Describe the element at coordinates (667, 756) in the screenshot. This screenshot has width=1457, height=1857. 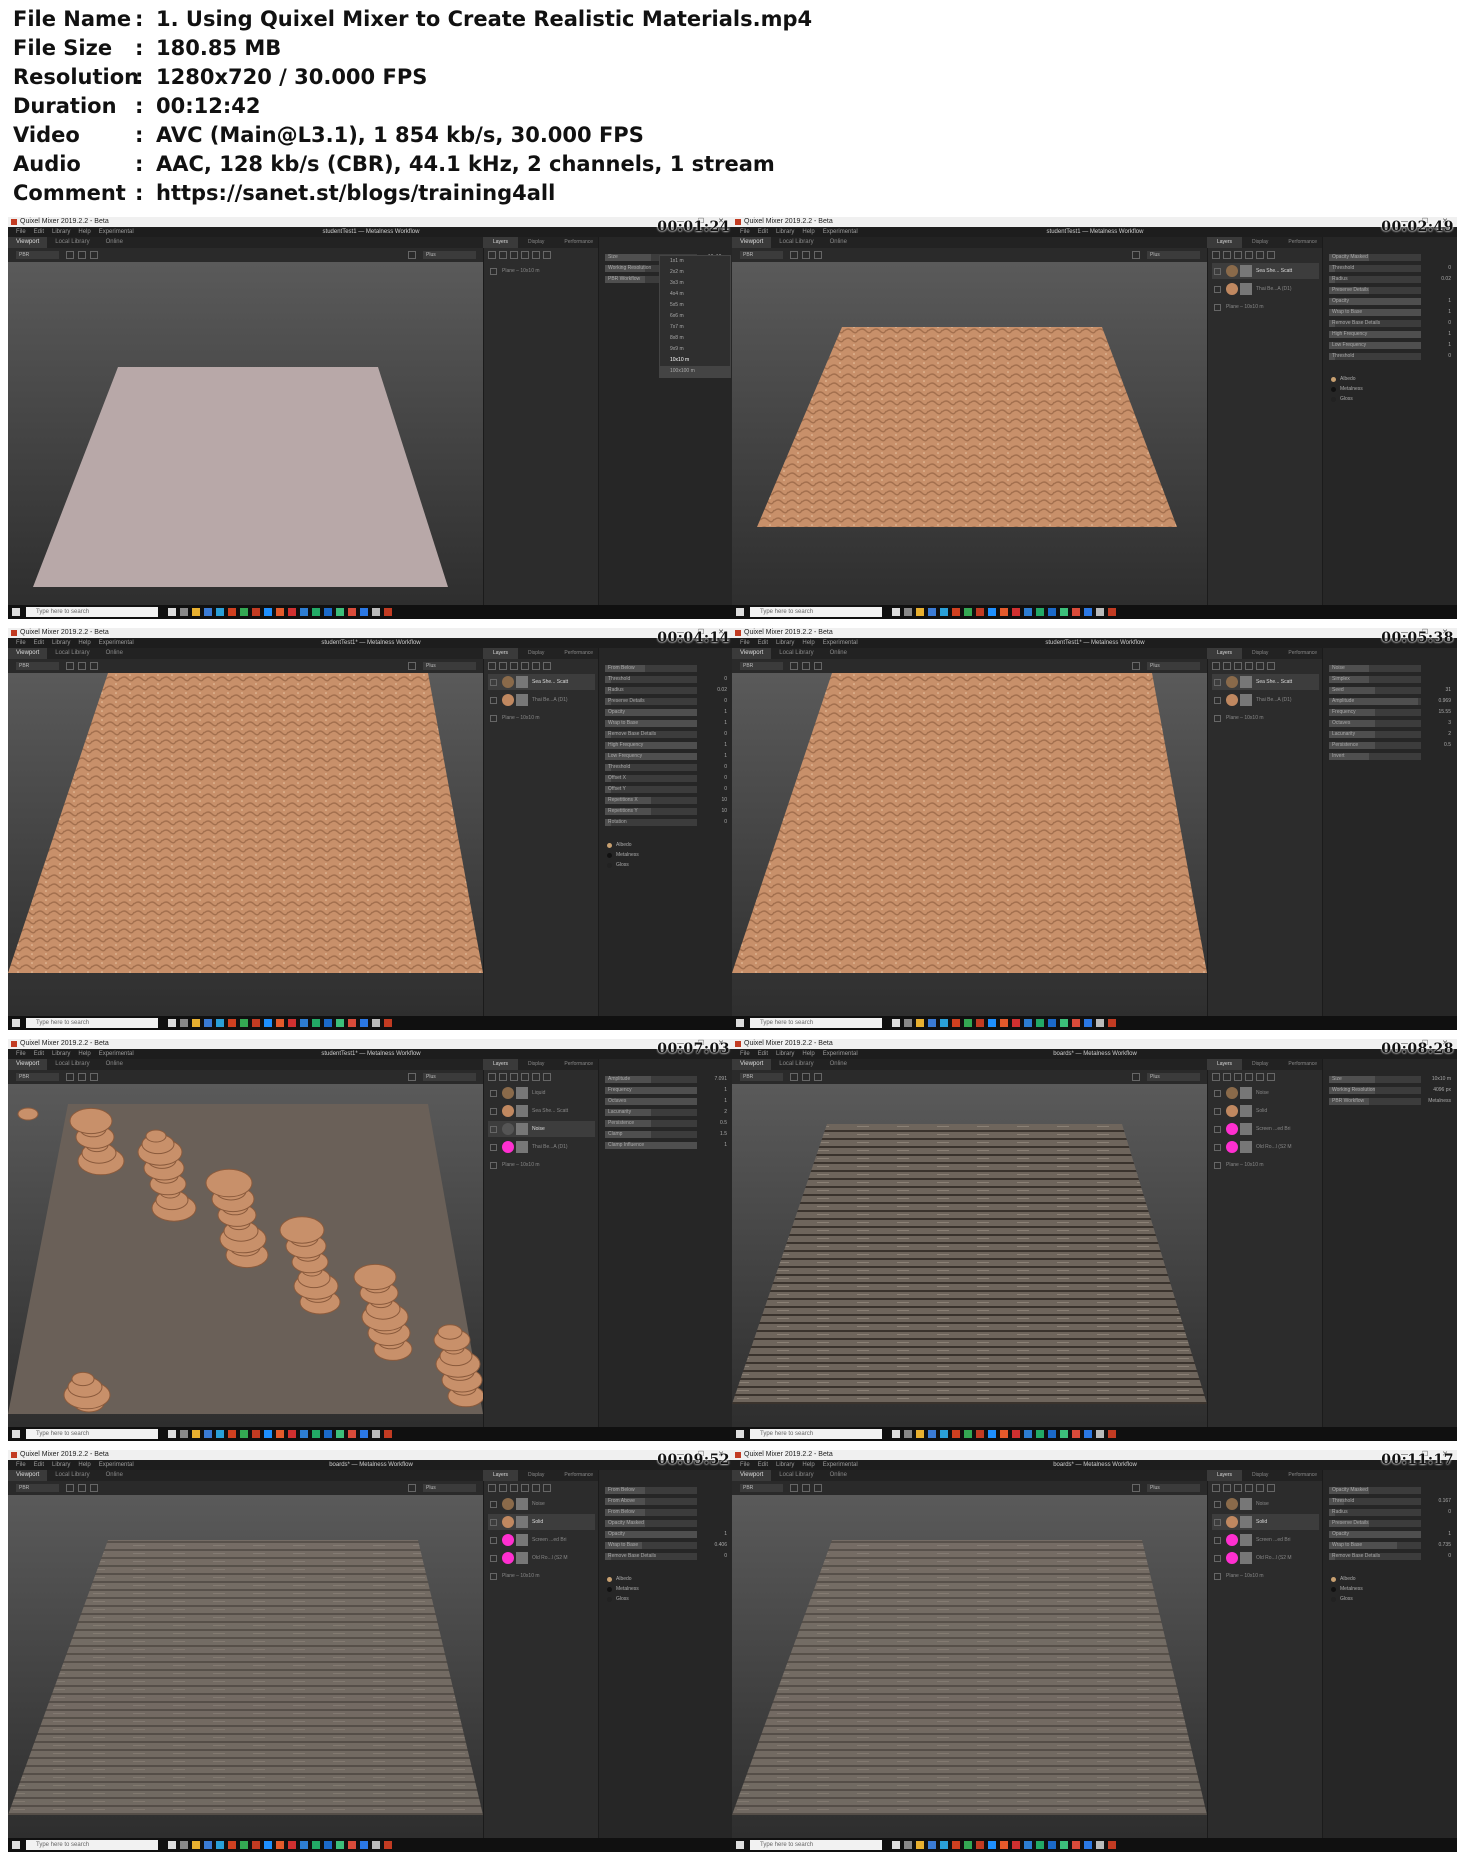
I see `property-row: Low Frequency 1` at that location.